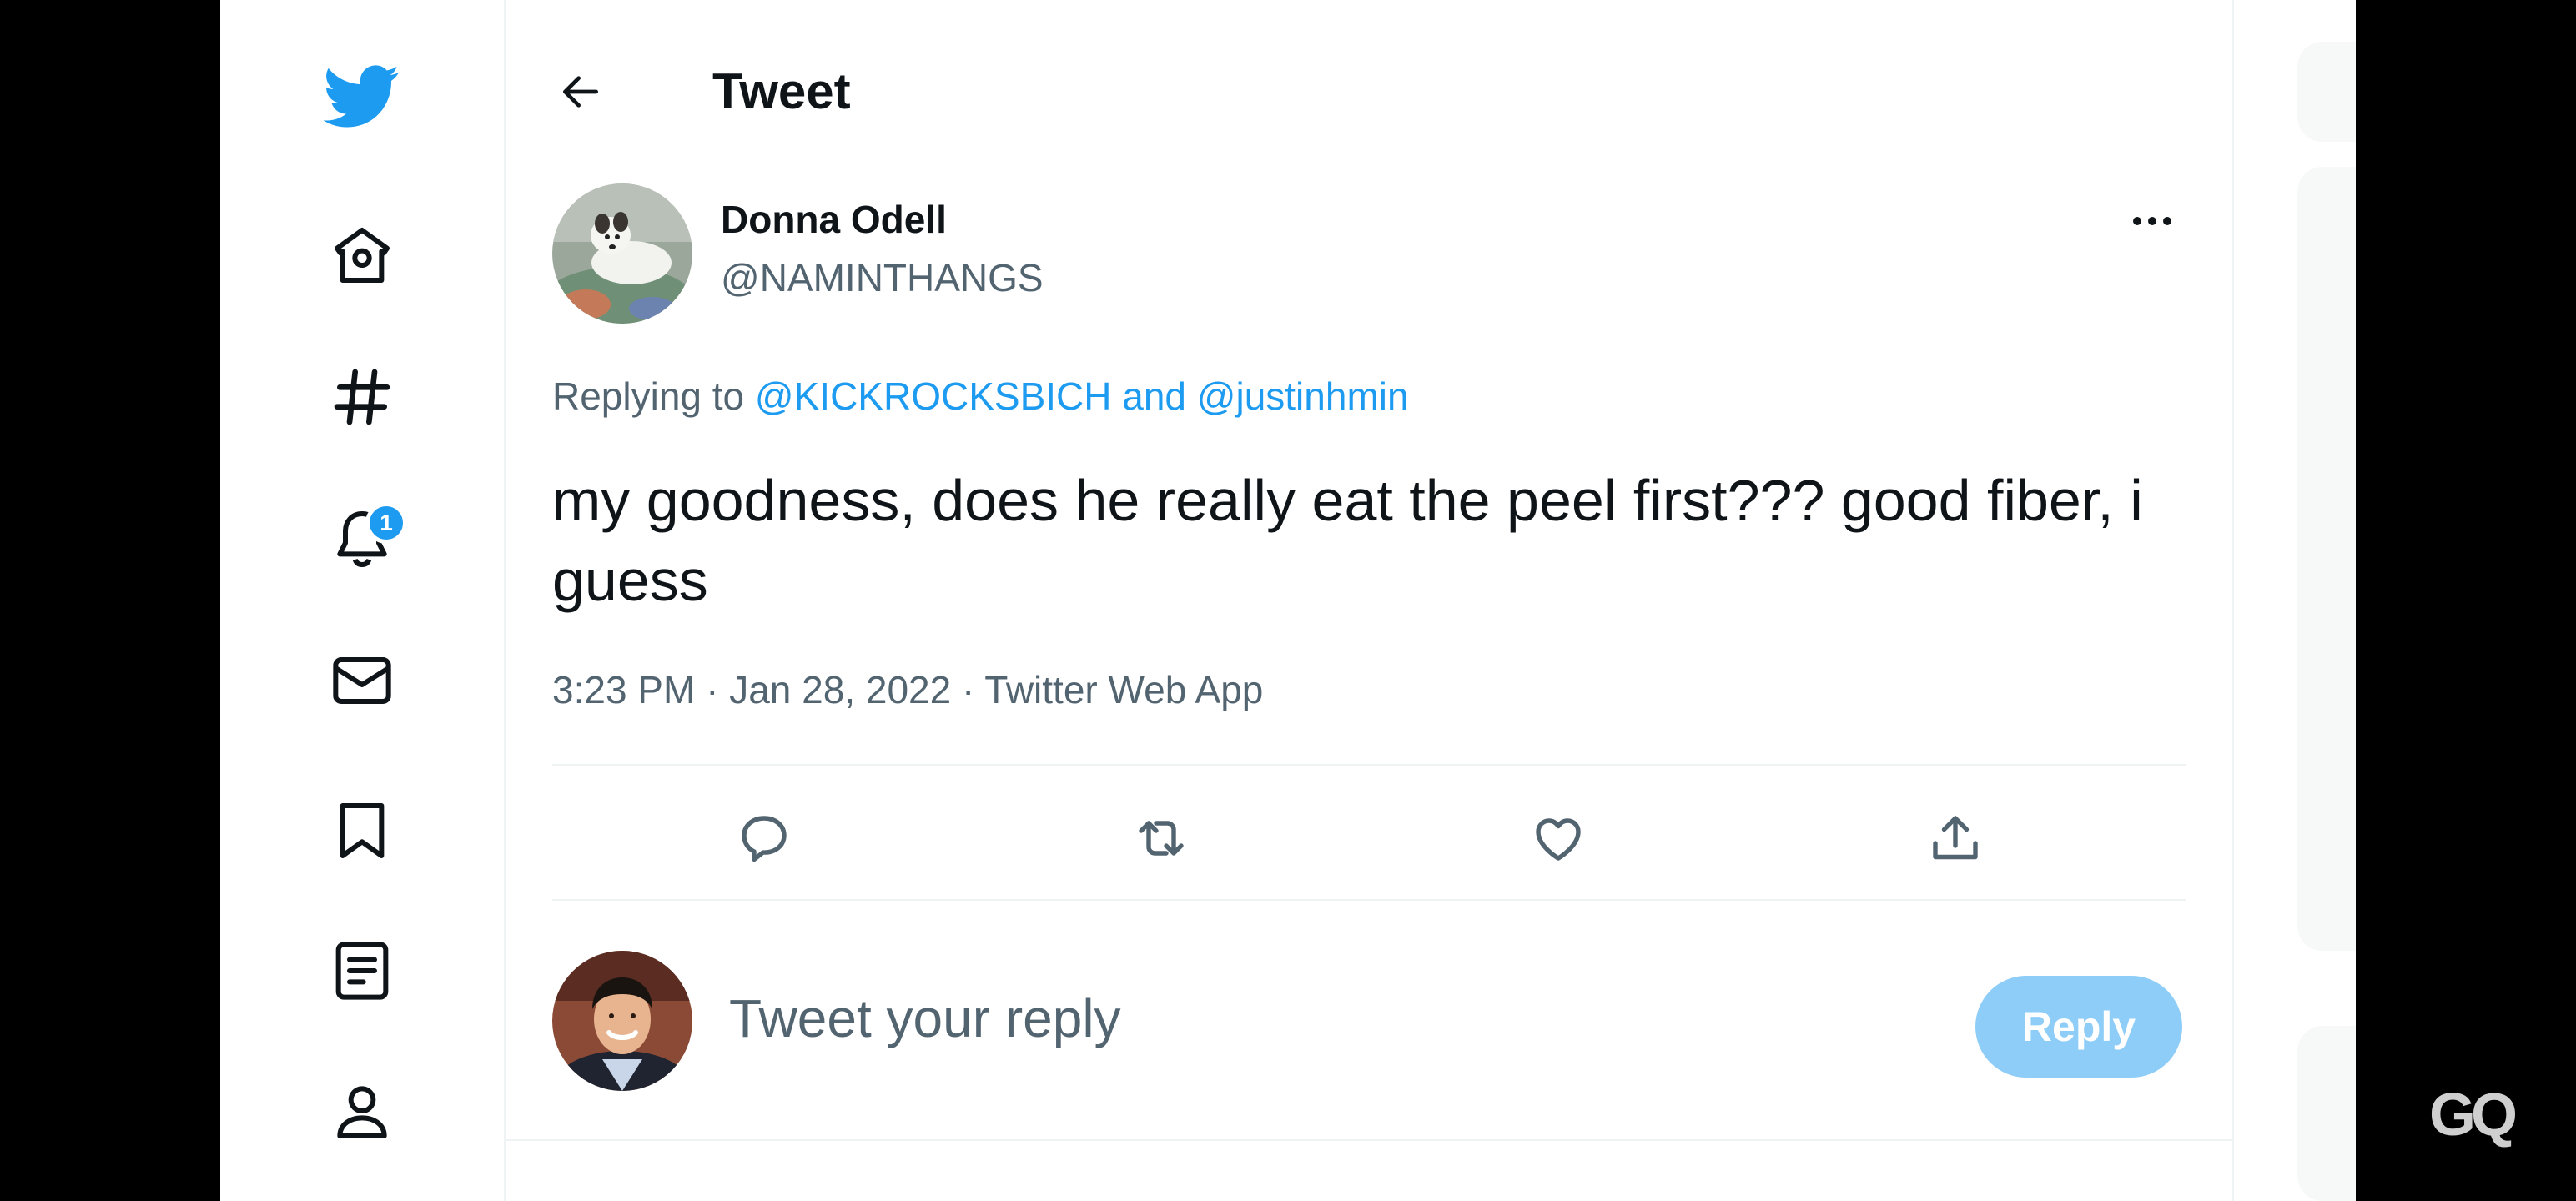 The width and height of the screenshot is (2576, 1201). What do you see at coordinates (2078, 1027) in the screenshot?
I see `reply-button: Reply` at bounding box center [2078, 1027].